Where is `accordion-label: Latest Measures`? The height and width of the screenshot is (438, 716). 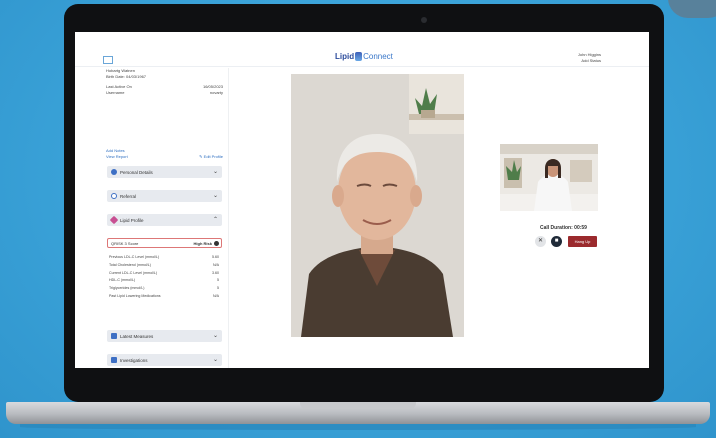 accordion-label: Latest Measures is located at coordinates (137, 336).